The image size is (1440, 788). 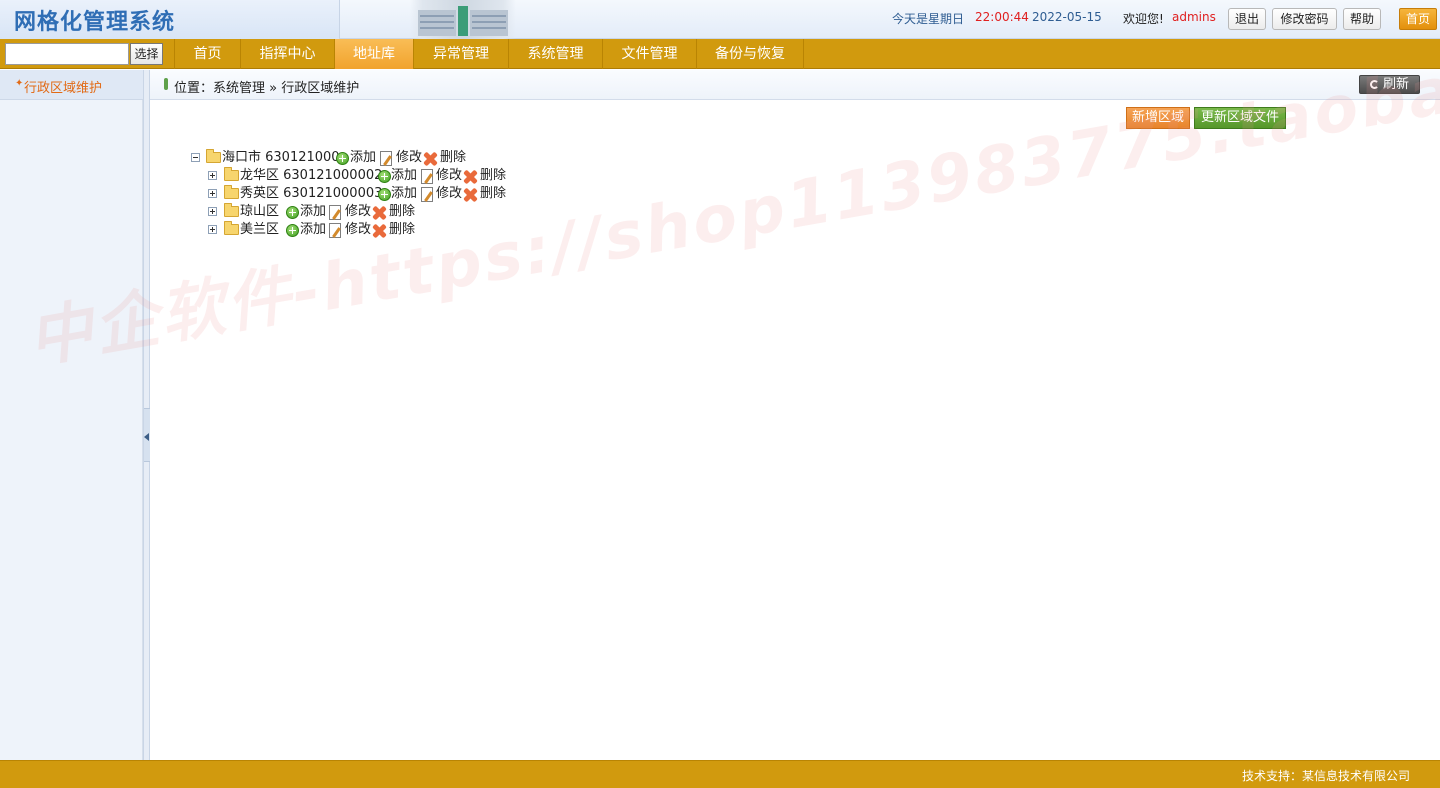 What do you see at coordinates (1067, 17) in the screenshot?
I see `current-date: 2022-05-15` at bounding box center [1067, 17].